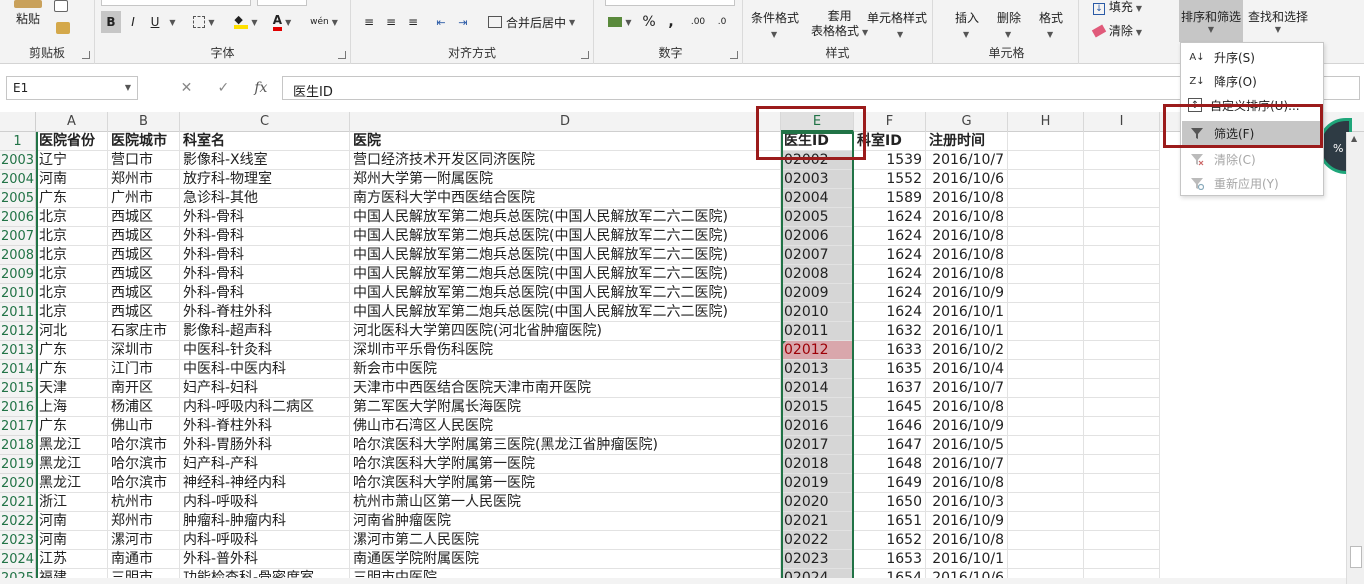 This screenshot has height=584, width=1364. I want to click on cell-c: 外科-胃肠外科, so click(265, 445).